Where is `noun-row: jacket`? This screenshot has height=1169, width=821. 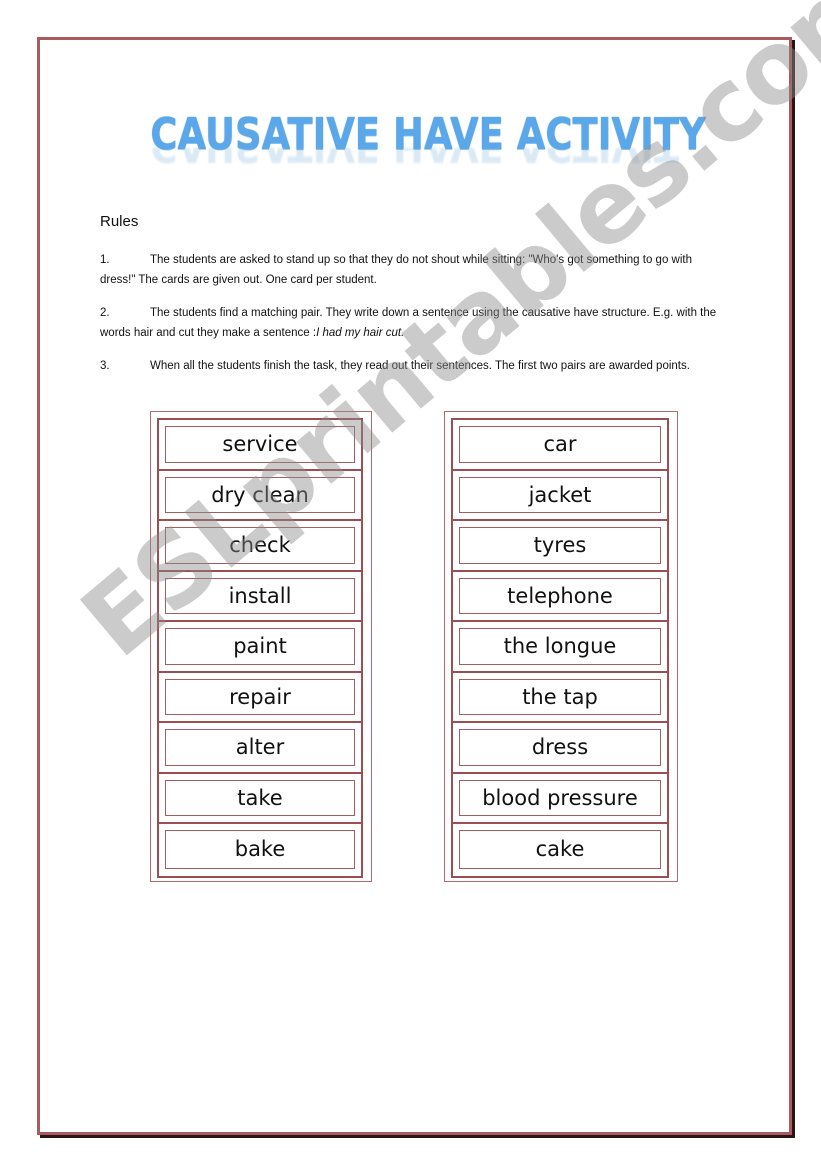 noun-row: jacket is located at coordinates (560, 496).